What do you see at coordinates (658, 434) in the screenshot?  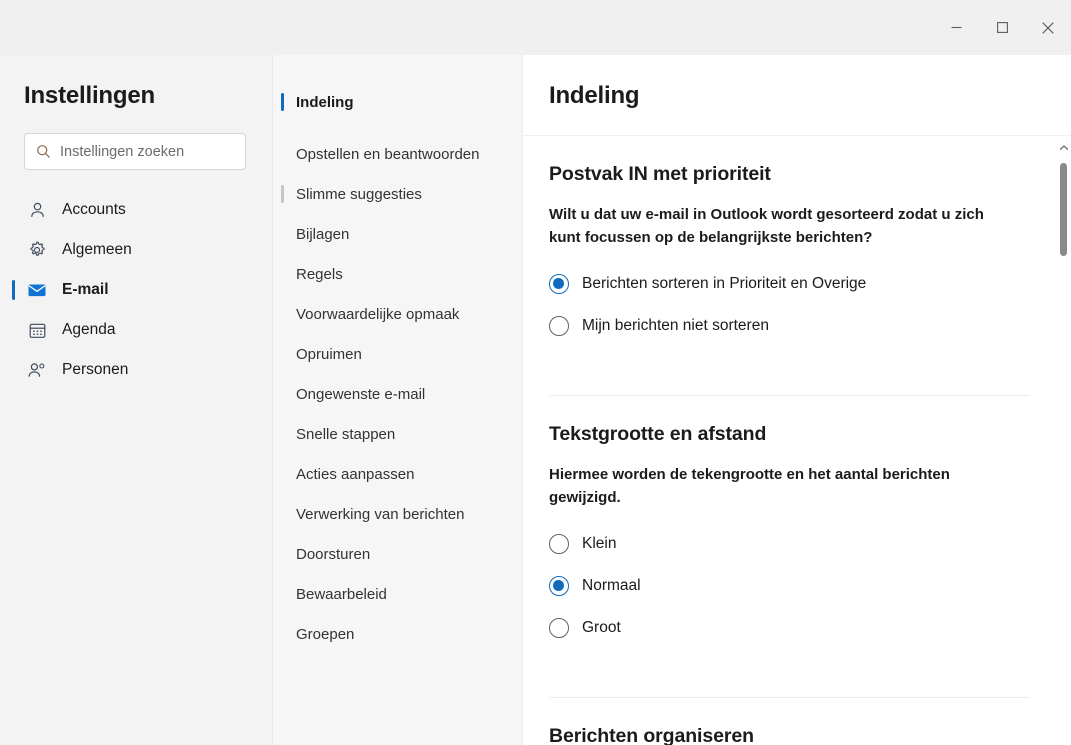 I see `section-title: Tekstgrootte en afstand` at bounding box center [658, 434].